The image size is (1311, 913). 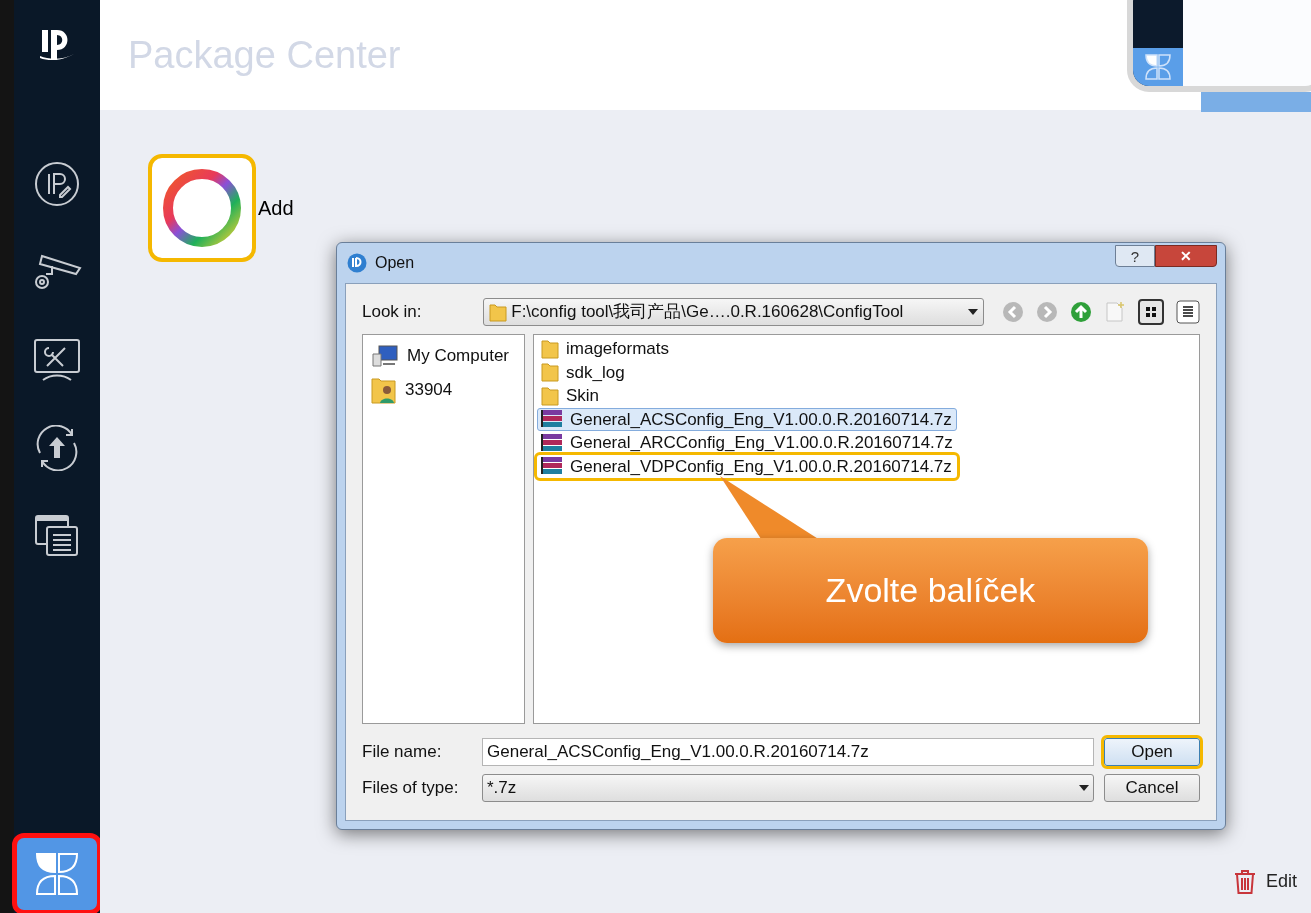 What do you see at coordinates (605, 349) in the screenshot?
I see `file-item: imageformats` at bounding box center [605, 349].